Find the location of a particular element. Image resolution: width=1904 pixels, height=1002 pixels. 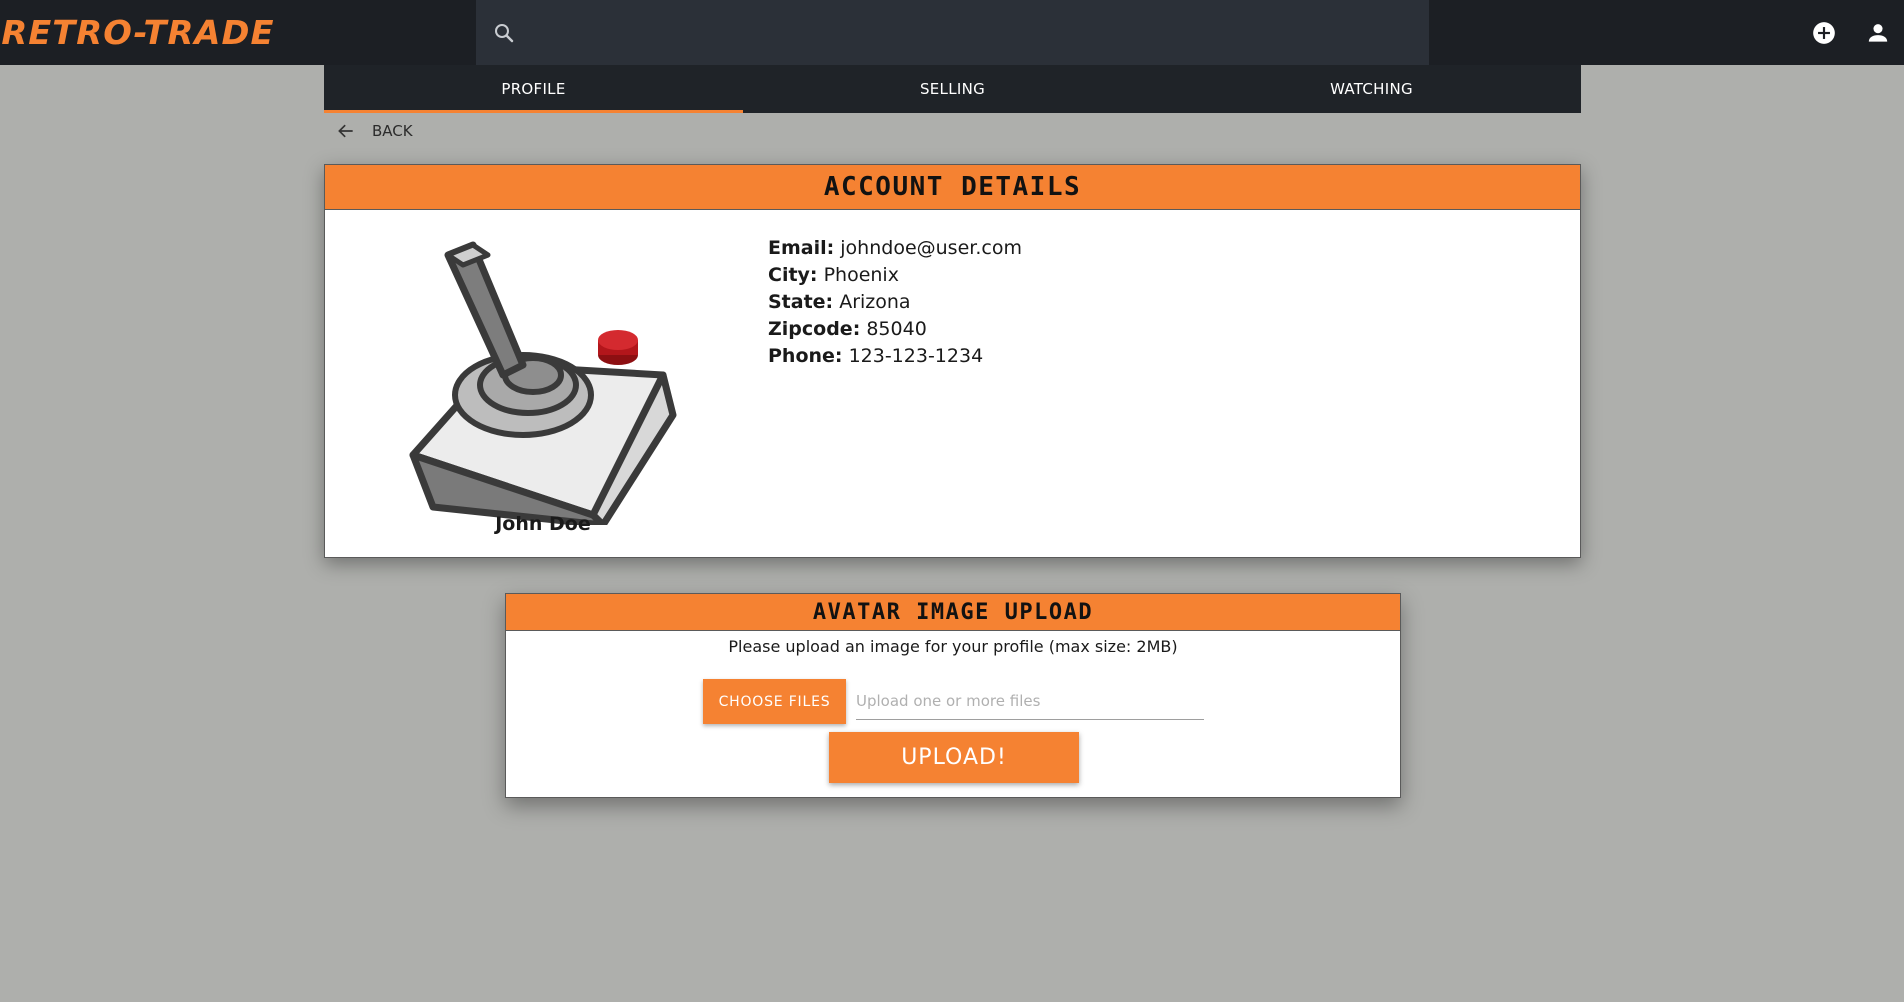

detail-label: Phone: is located at coordinates (805, 356).